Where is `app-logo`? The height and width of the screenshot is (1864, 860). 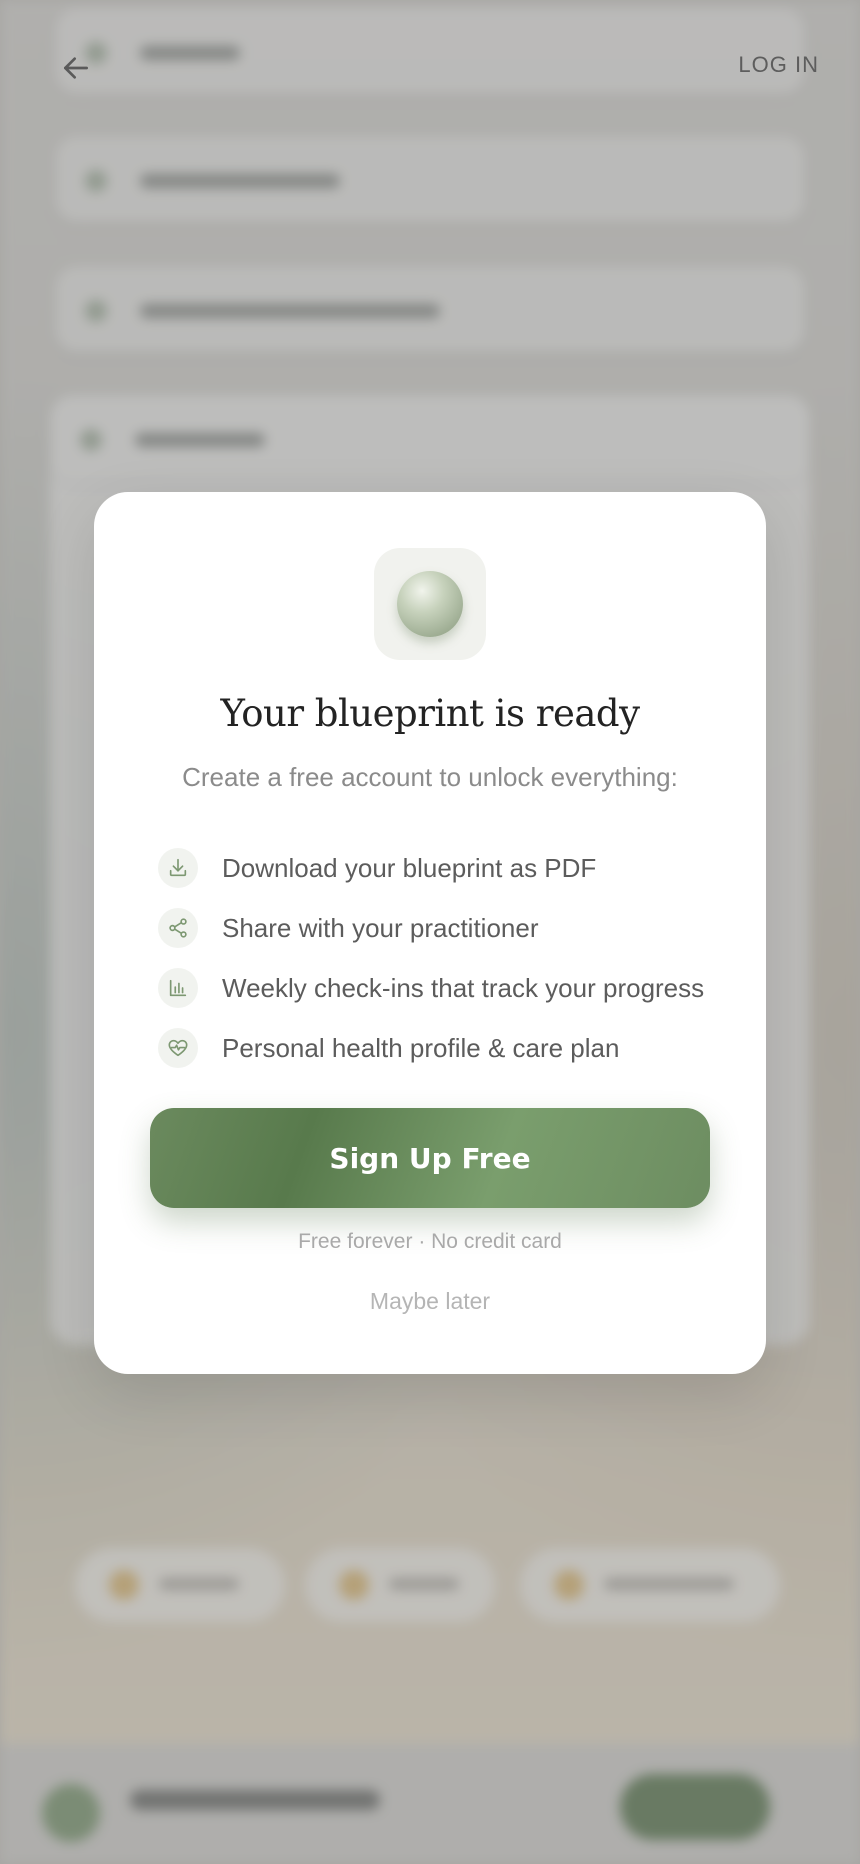
app-logo is located at coordinates (430, 604).